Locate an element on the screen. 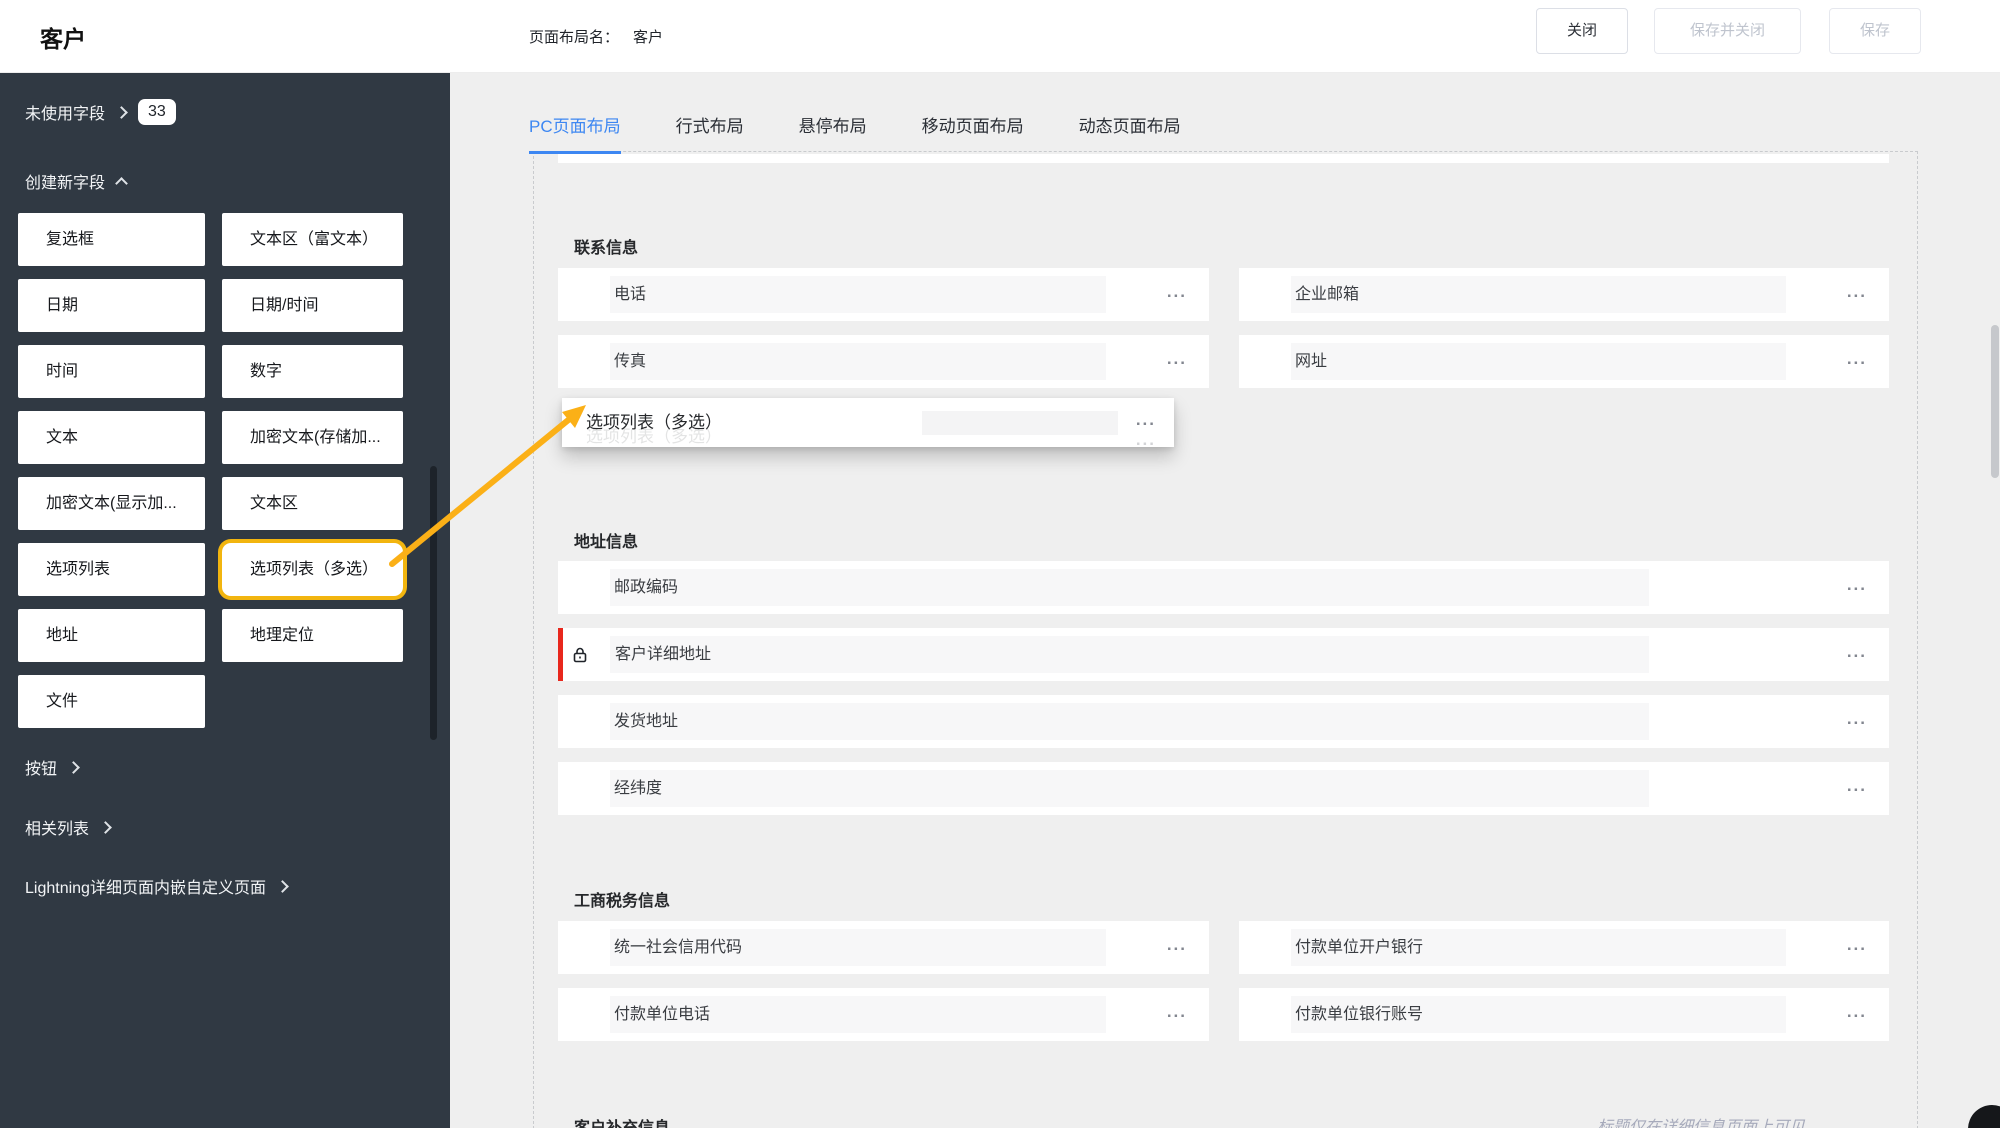 This screenshot has width=2000, height=1128. sidebar-item-buttons: 按钮 is located at coordinates (52, 767).